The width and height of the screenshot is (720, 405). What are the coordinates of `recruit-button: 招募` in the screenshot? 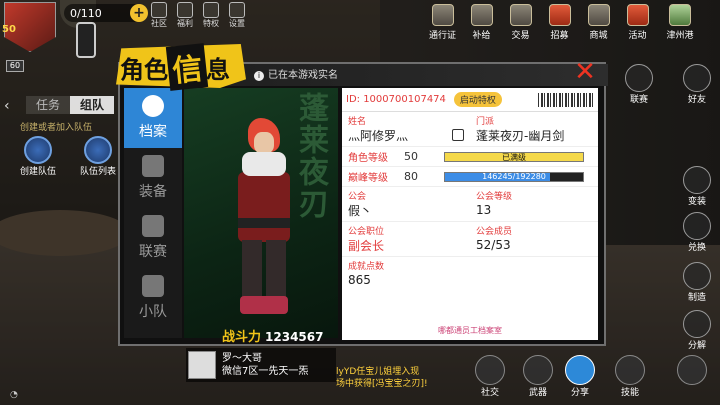 It's located at (559, 24).